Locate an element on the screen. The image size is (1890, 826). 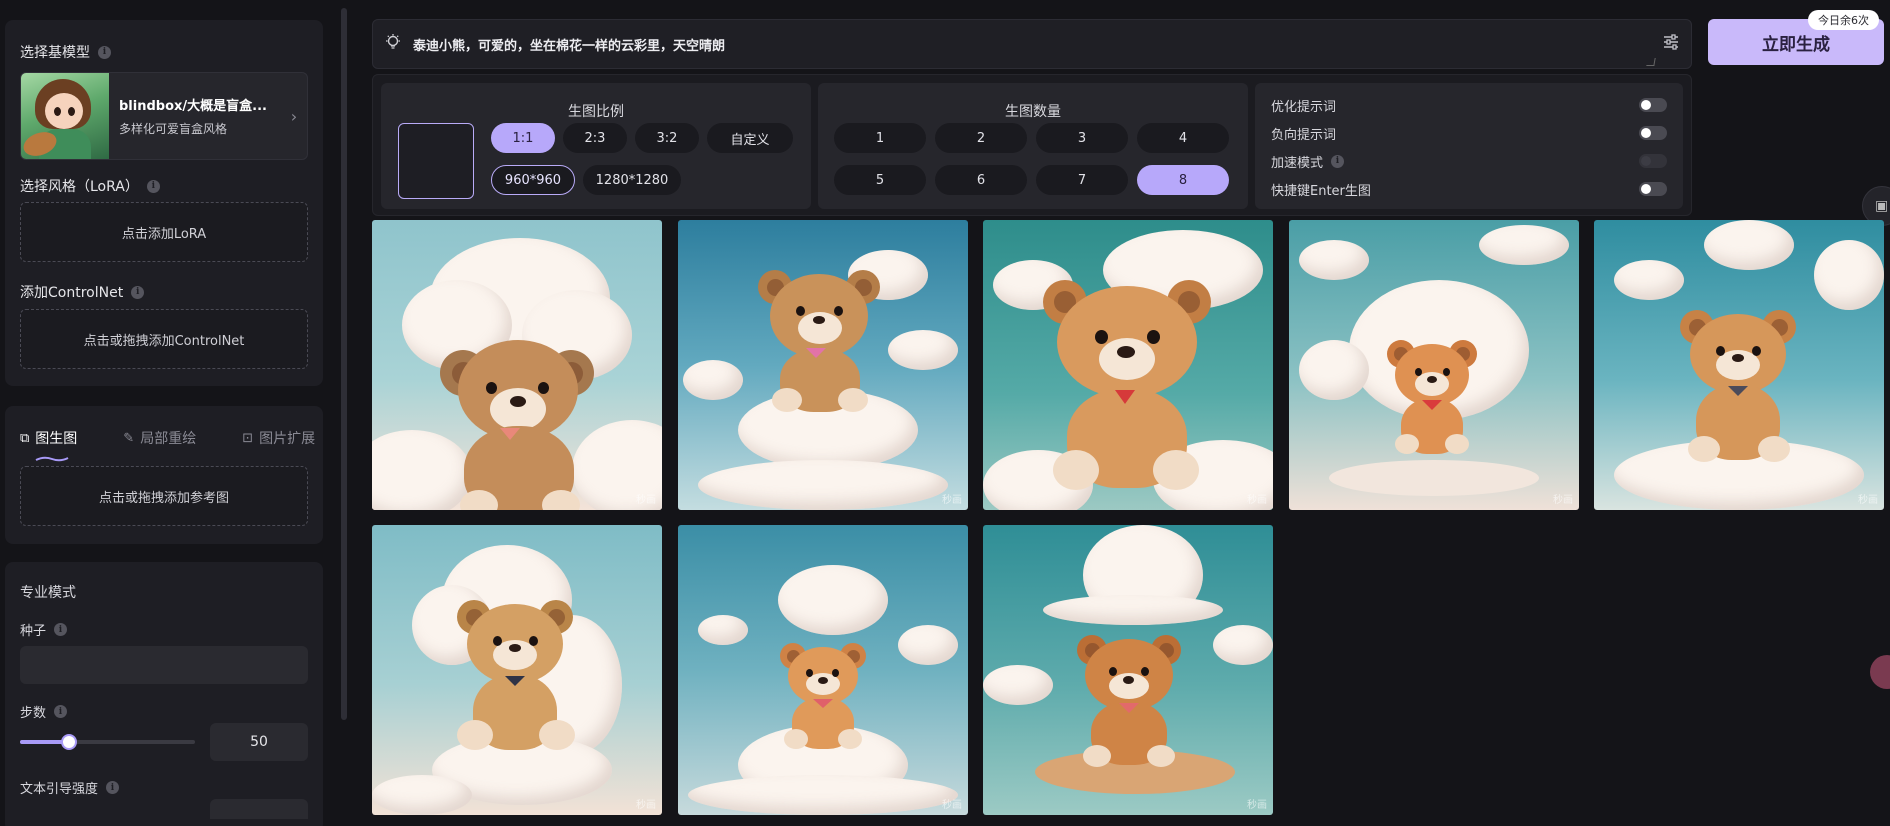
ratio-option-2-3: 2:3 is located at coordinates (595, 138).